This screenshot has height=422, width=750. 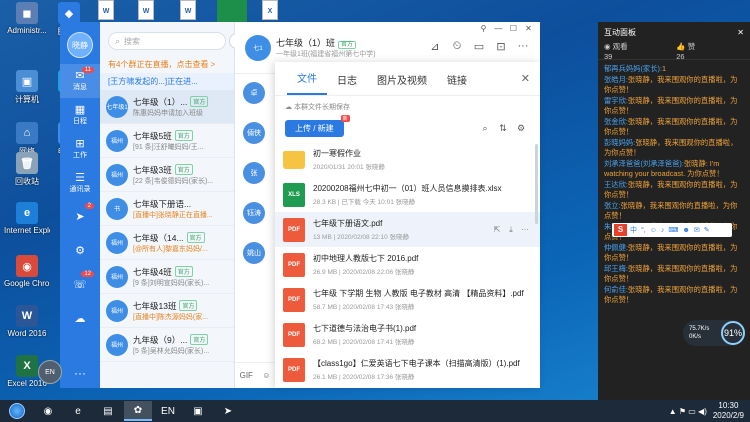 What do you see at coordinates (254, 213) in the screenshot?
I see `member-avatar: 钰涛` at bounding box center [254, 213].